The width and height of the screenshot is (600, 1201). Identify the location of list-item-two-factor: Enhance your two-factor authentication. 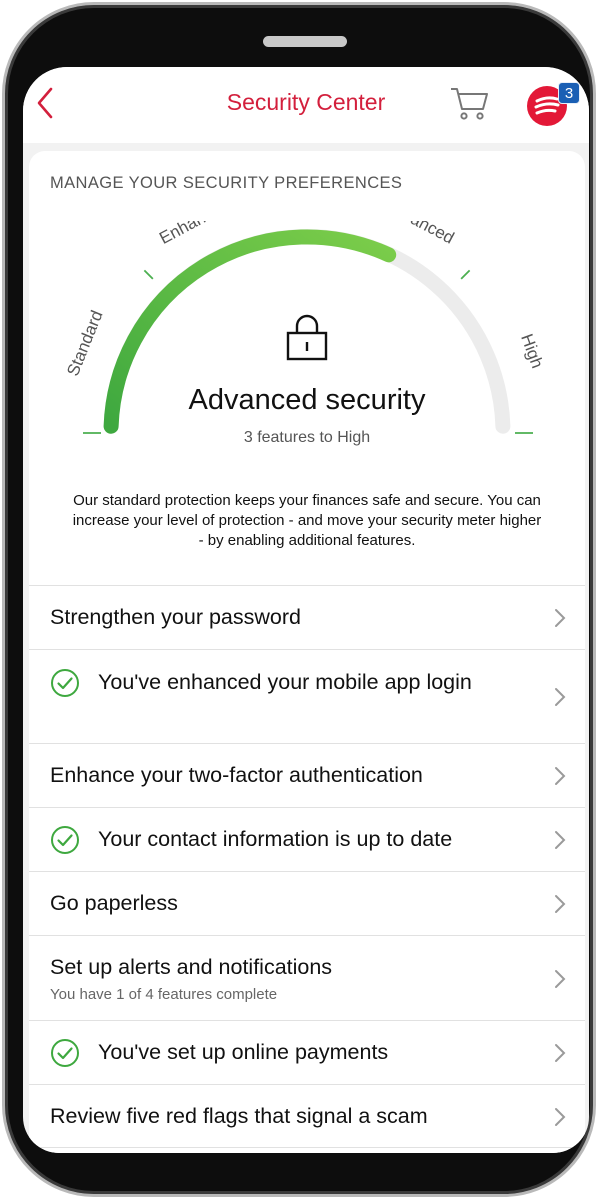
(307, 775).